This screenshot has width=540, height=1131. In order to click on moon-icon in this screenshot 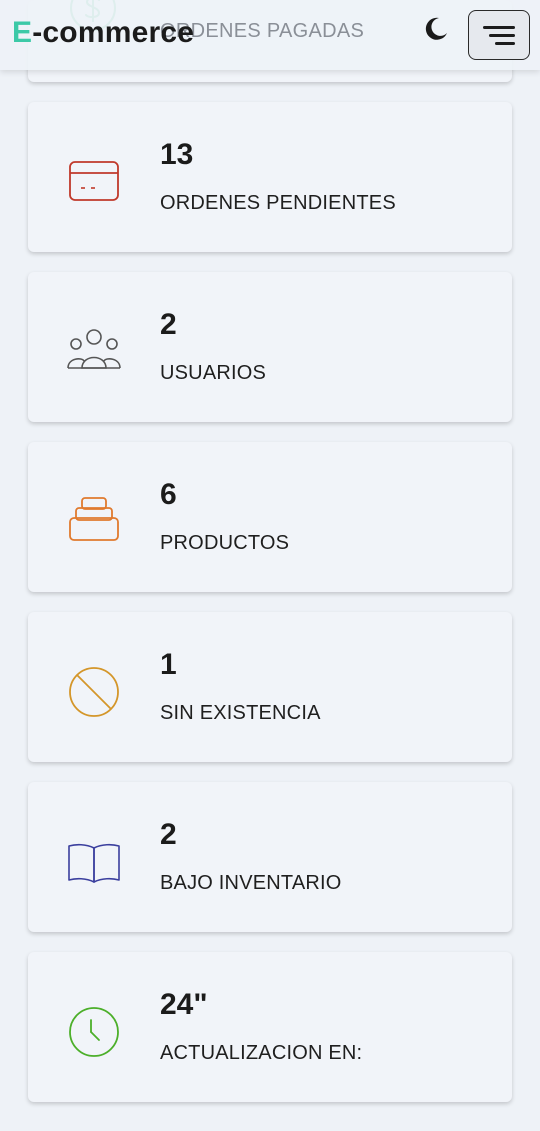, I will do `click(435, 29)`.